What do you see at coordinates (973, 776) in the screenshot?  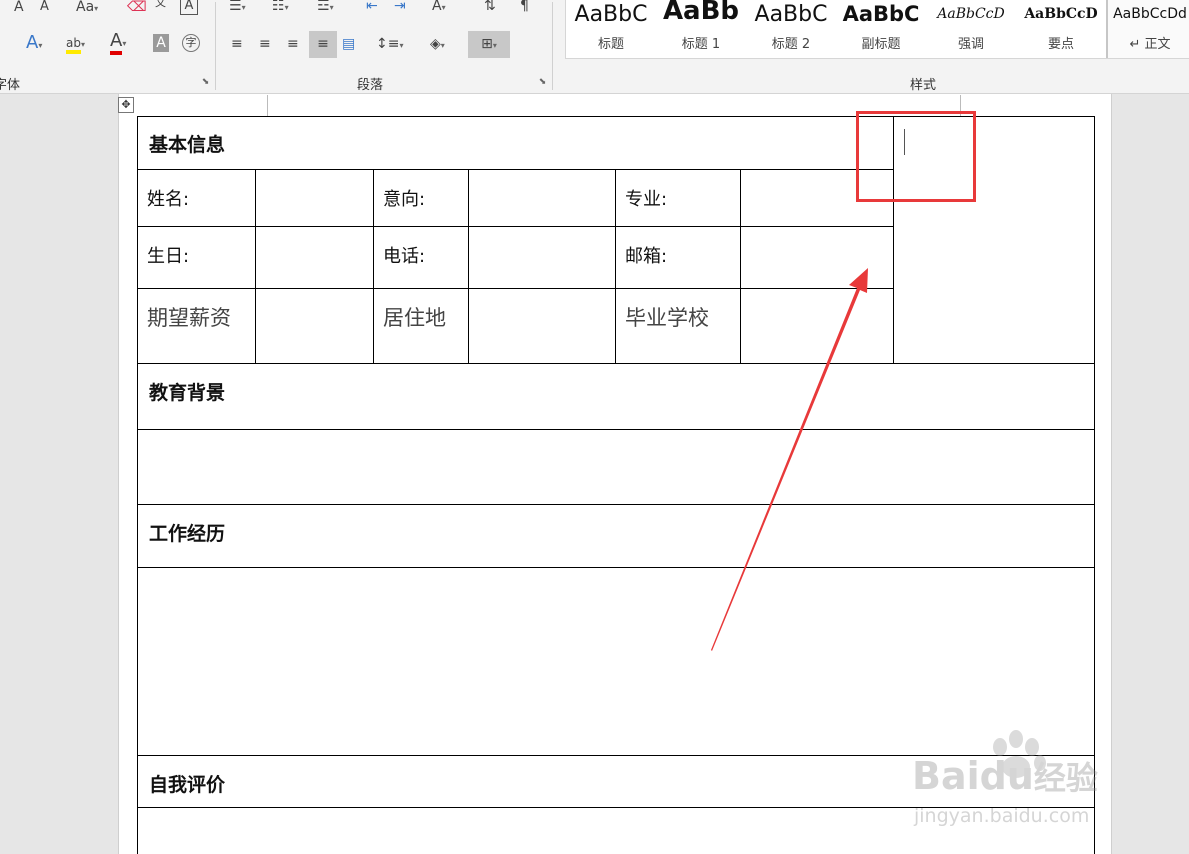 I see `watermark-brand-name: Baidu` at bounding box center [973, 776].